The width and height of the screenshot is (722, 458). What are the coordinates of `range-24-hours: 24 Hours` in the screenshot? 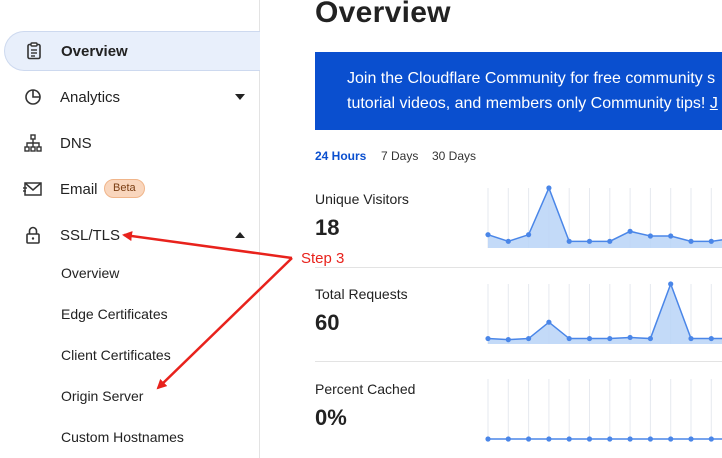 It's located at (340, 156).